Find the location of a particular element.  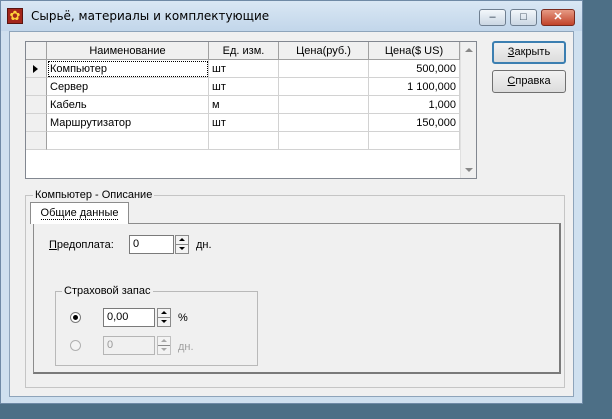

reserve-percent-stepper is located at coordinates (164, 317).